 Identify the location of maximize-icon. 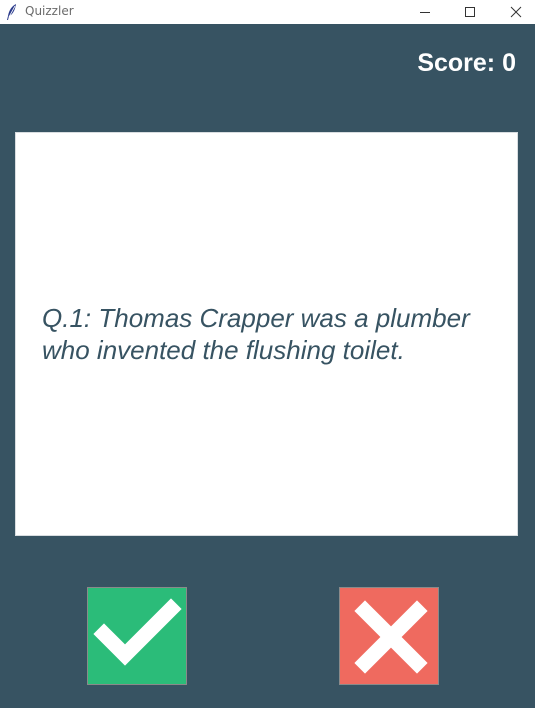
(470, 12).